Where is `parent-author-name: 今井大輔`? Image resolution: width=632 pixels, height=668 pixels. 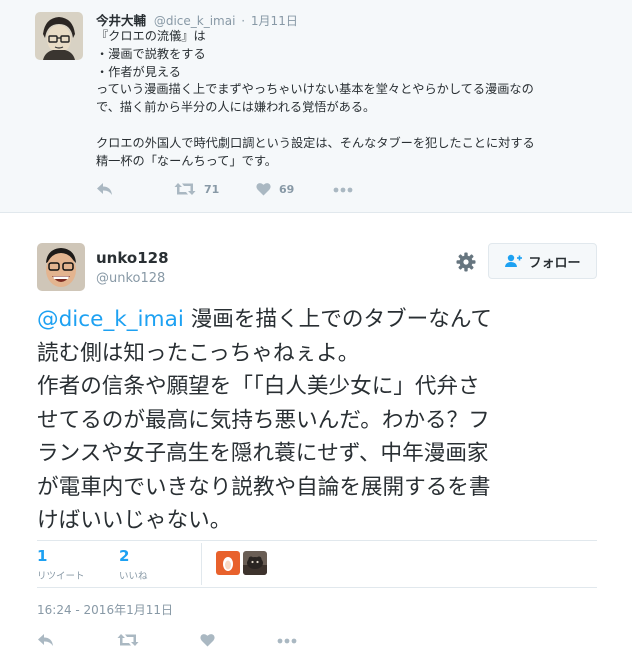
parent-author-name: 今井大輔 is located at coordinates (121, 20).